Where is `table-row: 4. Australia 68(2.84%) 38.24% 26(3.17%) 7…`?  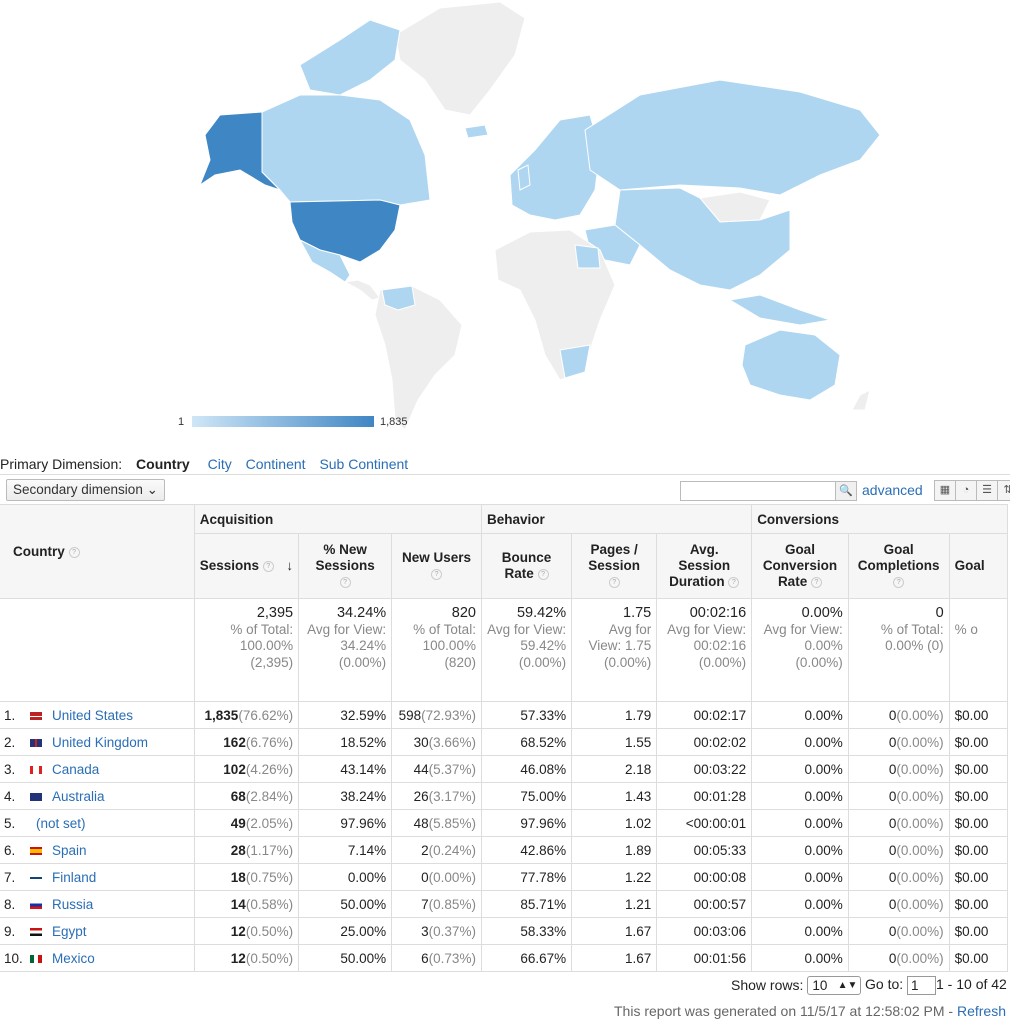 table-row: 4. Australia 68(2.84%) 38.24% 26(3.17%) 7… is located at coordinates (504, 796).